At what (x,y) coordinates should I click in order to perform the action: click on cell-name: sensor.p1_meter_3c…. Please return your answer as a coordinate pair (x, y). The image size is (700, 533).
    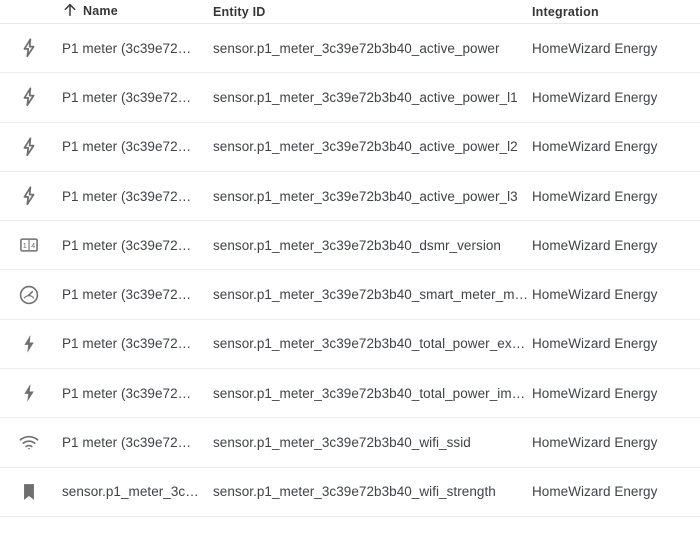
    Looking at the image, I should click on (135, 491).